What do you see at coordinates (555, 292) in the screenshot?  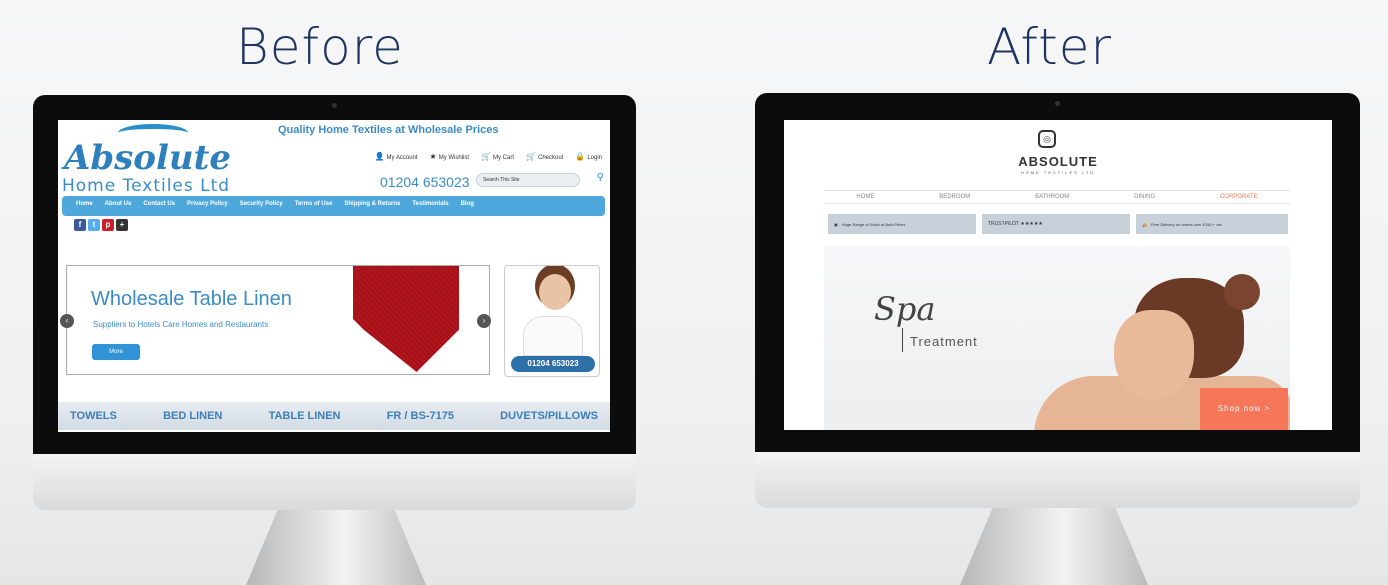 I see `support-agent-image` at bounding box center [555, 292].